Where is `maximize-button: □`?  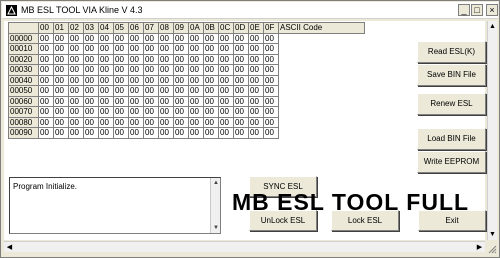
maximize-button: □ is located at coordinates (477, 10).